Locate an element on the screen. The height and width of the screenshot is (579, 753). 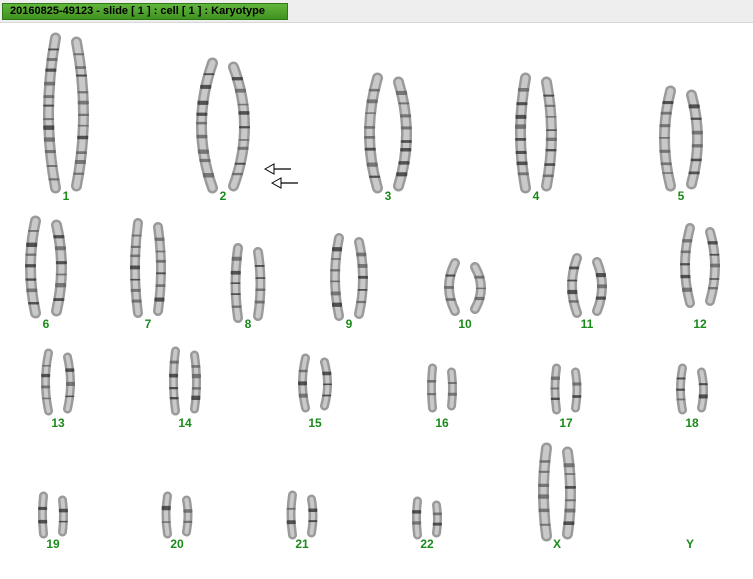
chromosome-label-14: 14 is located at coordinates (185, 423).